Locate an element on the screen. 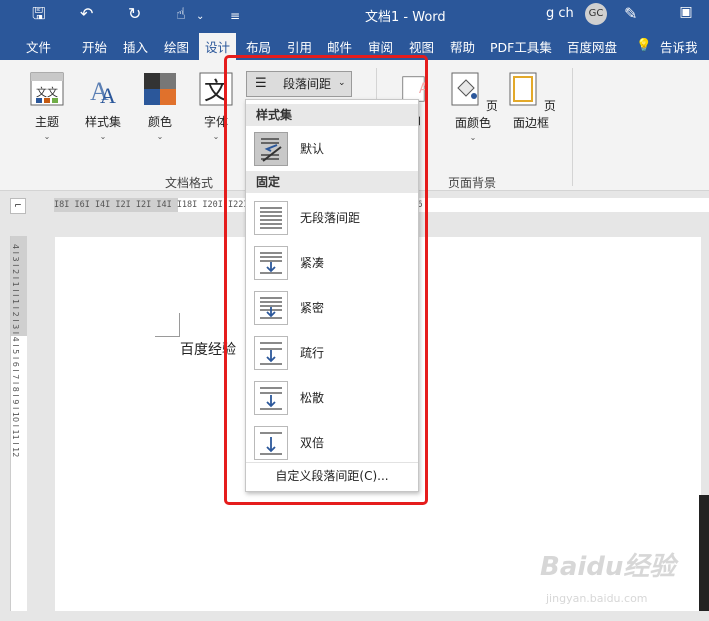 This screenshot has width=709, height=621. page-color-button: 页面颜色 ⌄ is located at coordinates (473, 107).